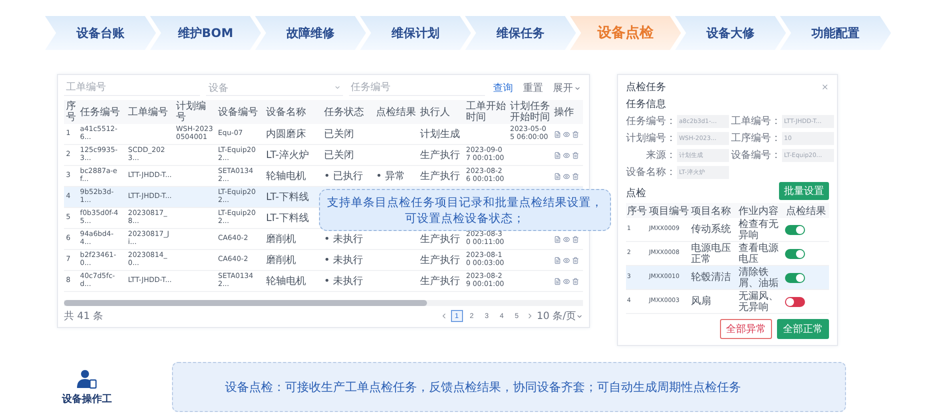 The height and width of the screenshot is (416, 925). Describe the element at coordinates (483, 387) in the screenshot. I see `banner-text: 设备点检：可接收生产工单点检任务，反馈点检结果，协同设备齐套；可自动生成周期性点检任务` at that location.